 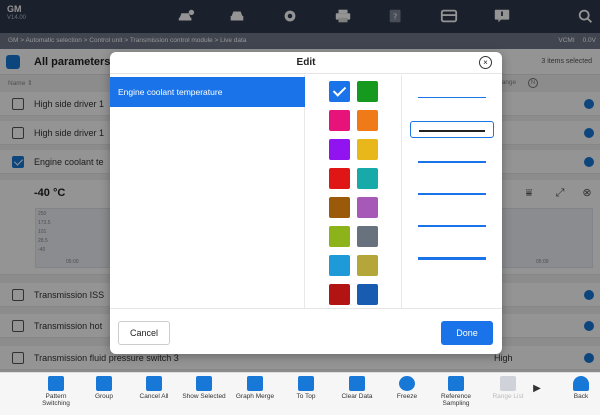 I want to click on tool-label: Back, so click(x=581, y=396).